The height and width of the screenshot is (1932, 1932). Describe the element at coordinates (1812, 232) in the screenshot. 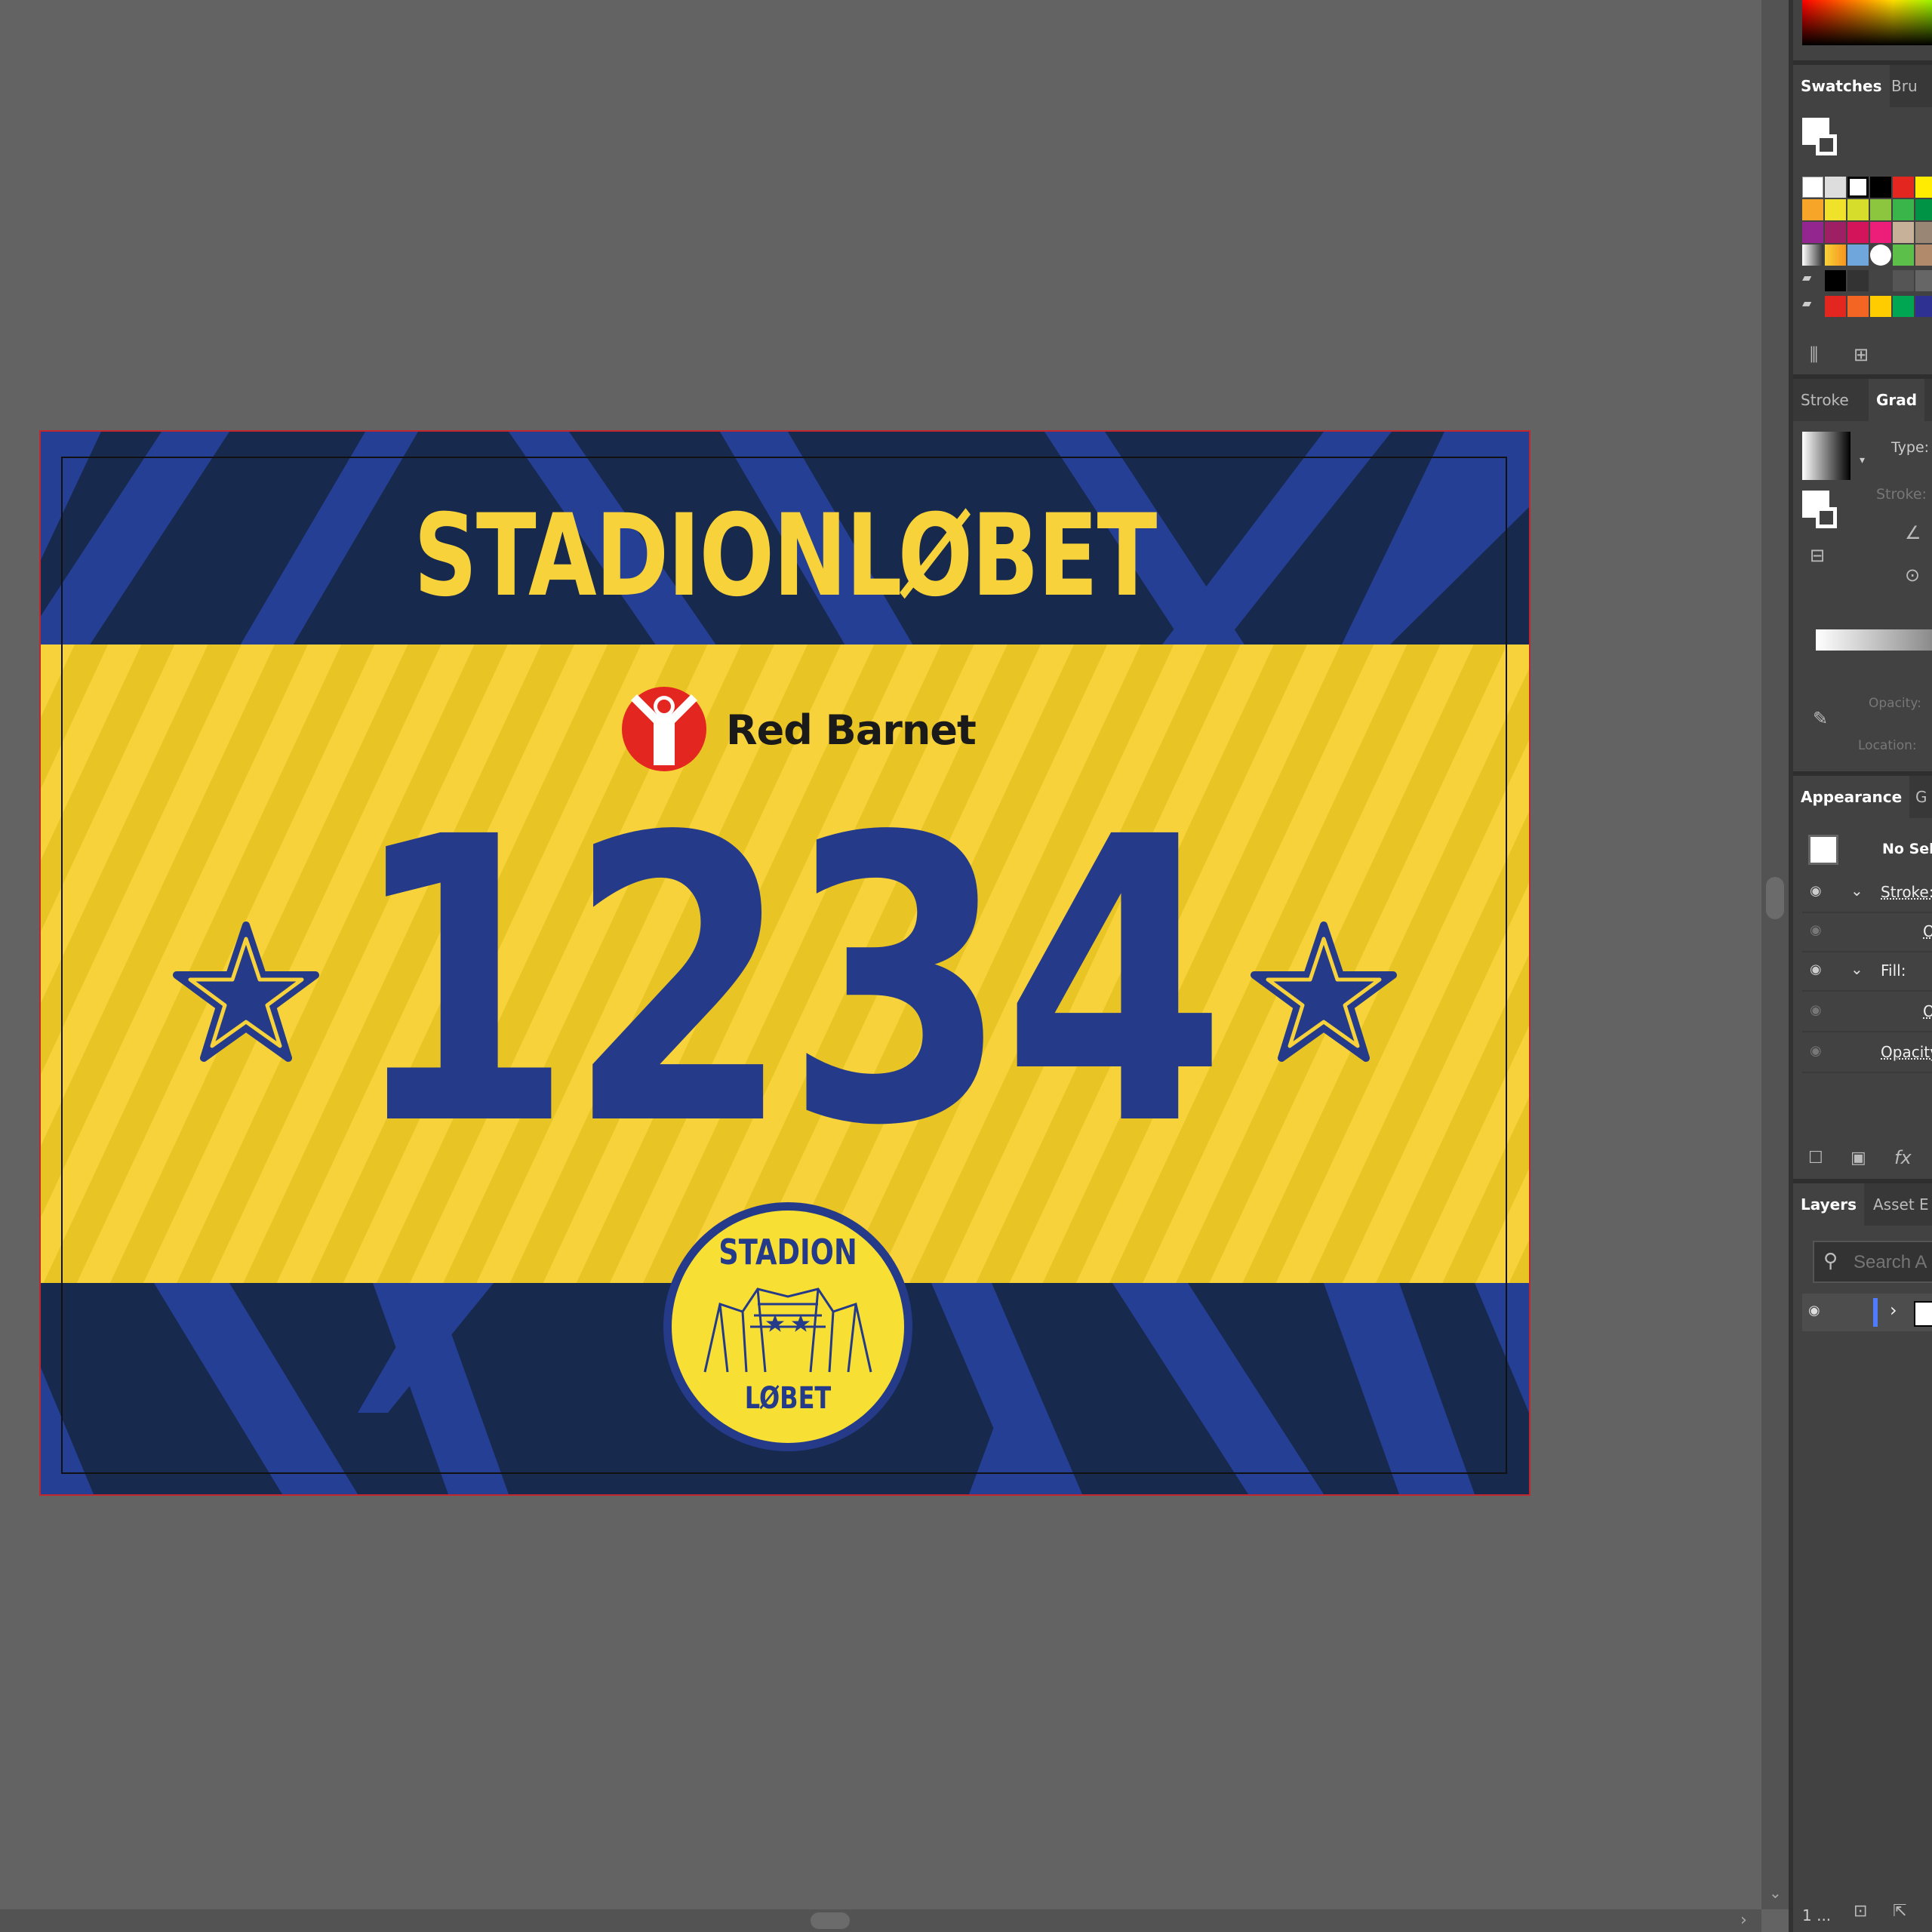

I see `swatch-purple` at that location.